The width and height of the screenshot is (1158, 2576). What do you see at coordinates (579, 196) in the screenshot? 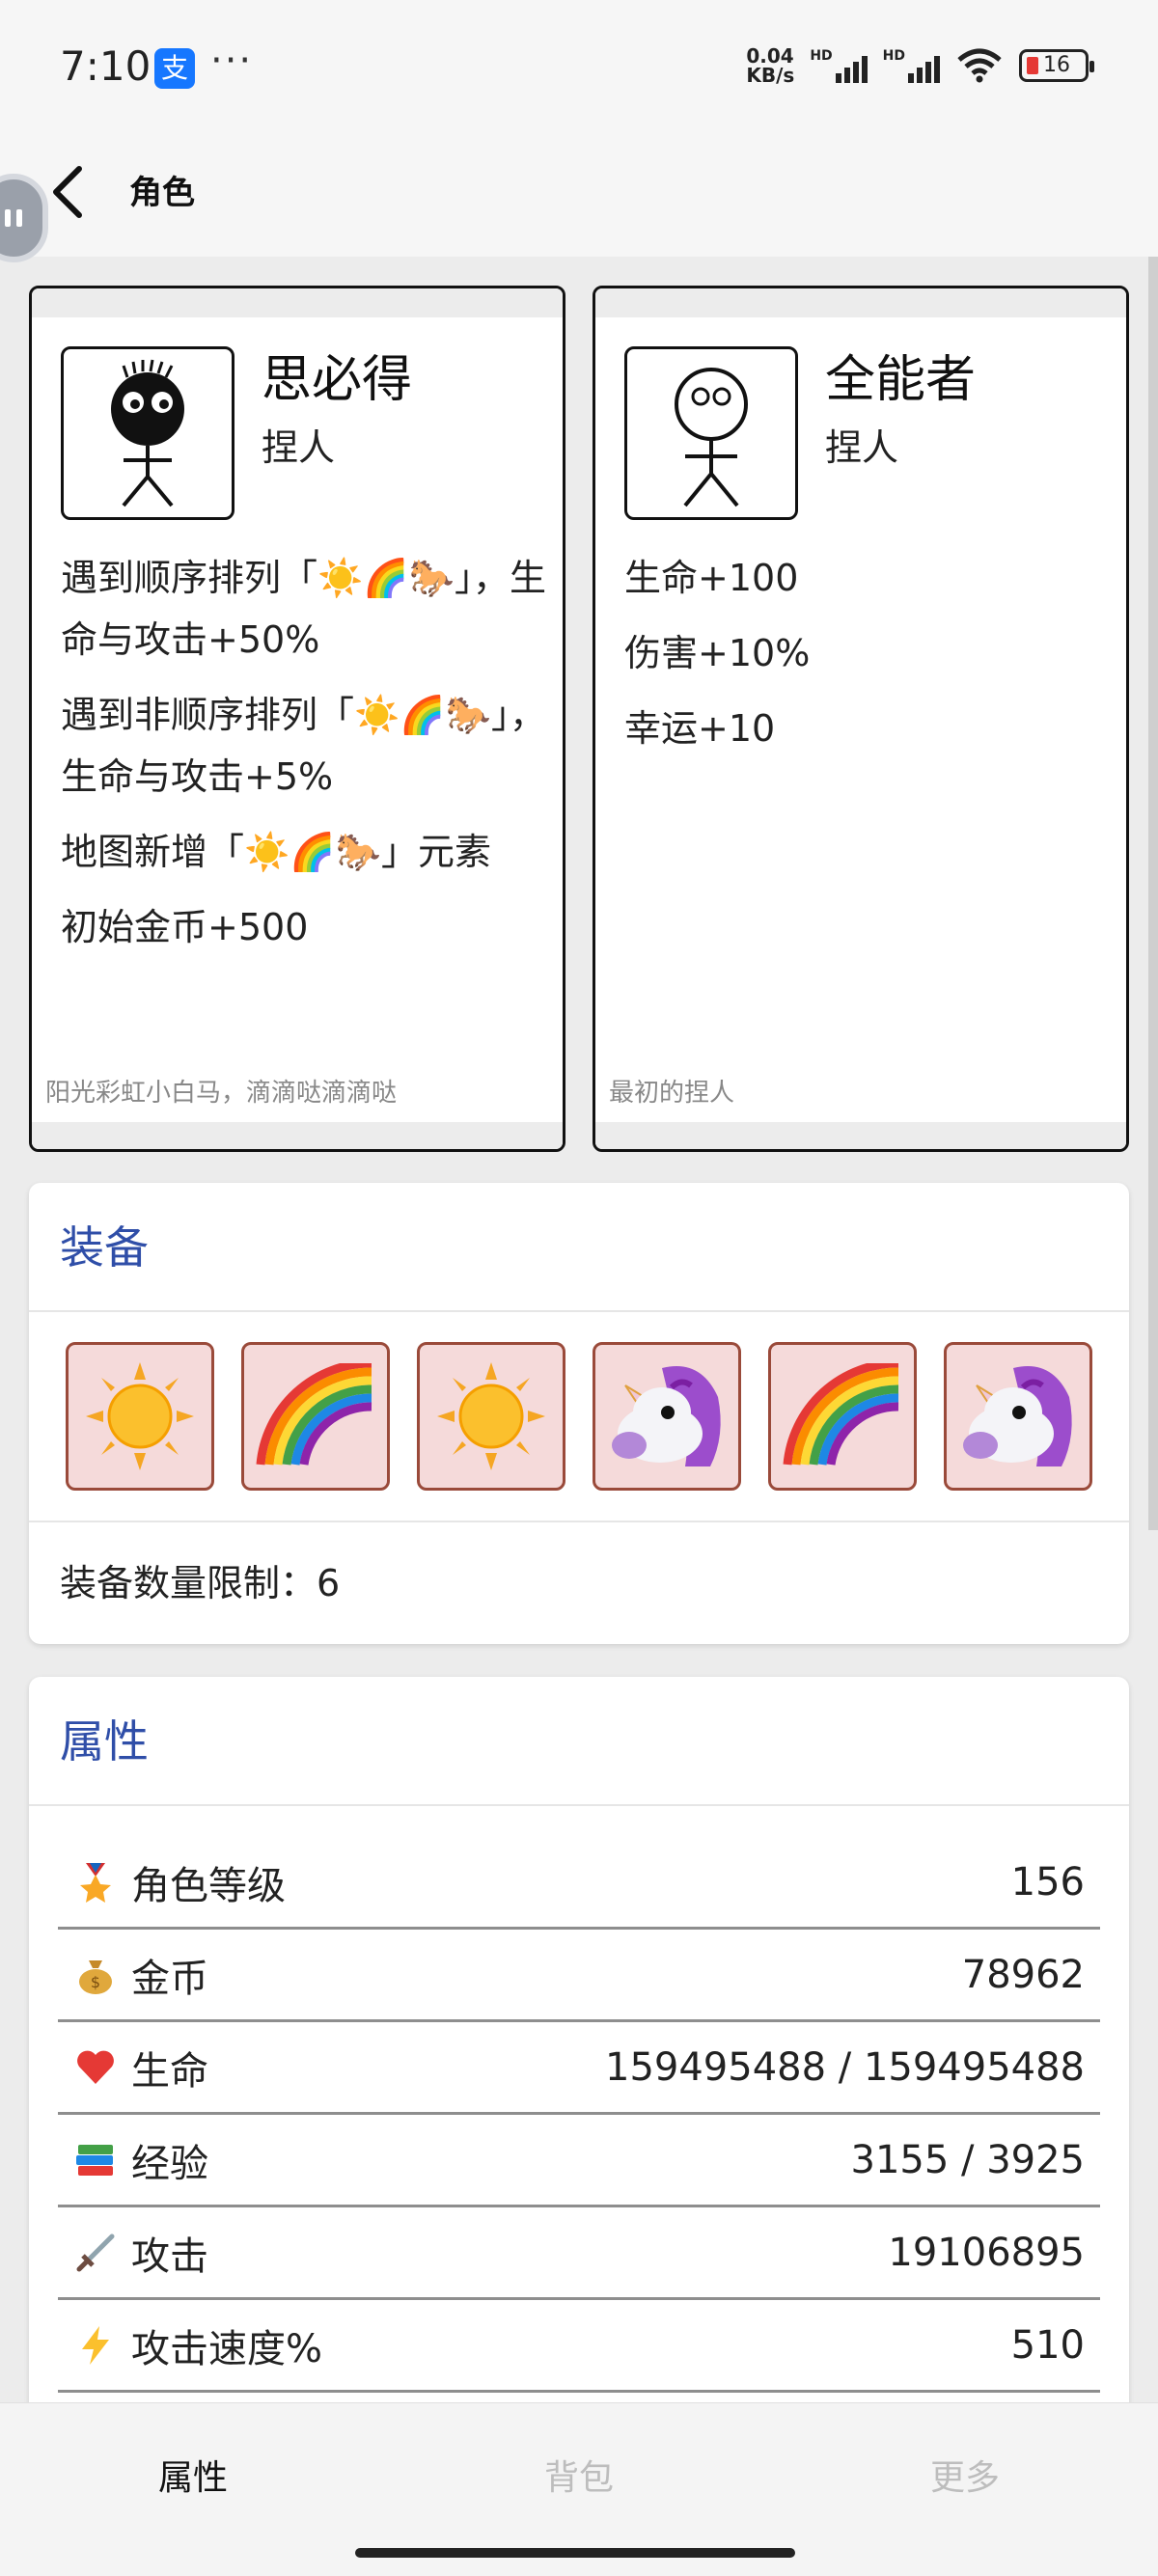
I see `app-bar: 角色` at bounding box center [579, 196].